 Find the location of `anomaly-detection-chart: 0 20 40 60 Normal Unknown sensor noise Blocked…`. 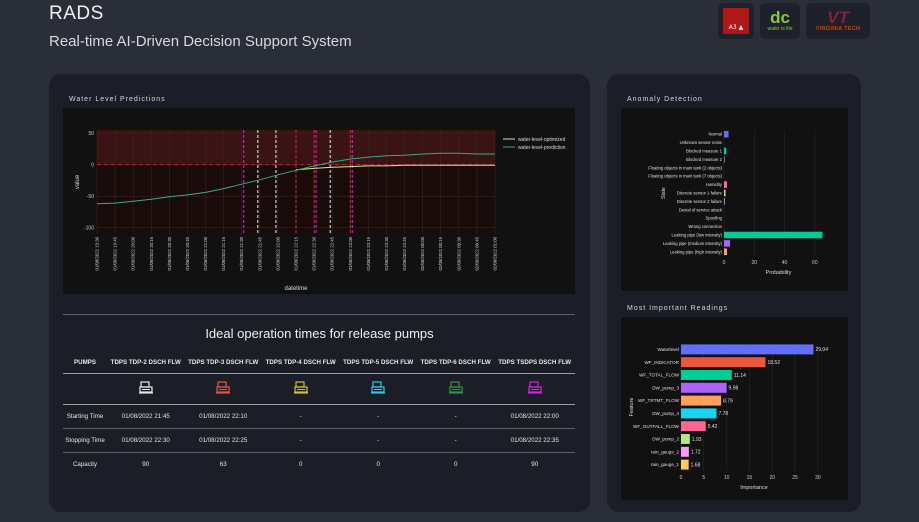

anomaly-detection-chart: 0 20 40 60 Normal Unknown sensor noise Blocked… is located at coordinates (735, 203).